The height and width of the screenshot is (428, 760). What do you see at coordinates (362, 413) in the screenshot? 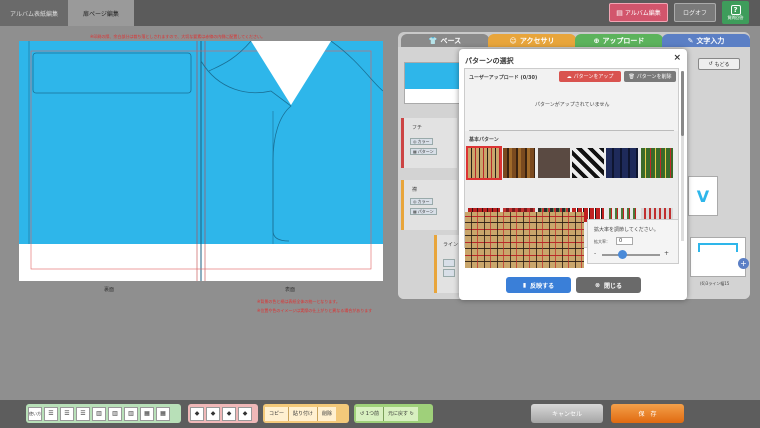
I see `undo-icon: ↺` at bounding box center [362, 413].